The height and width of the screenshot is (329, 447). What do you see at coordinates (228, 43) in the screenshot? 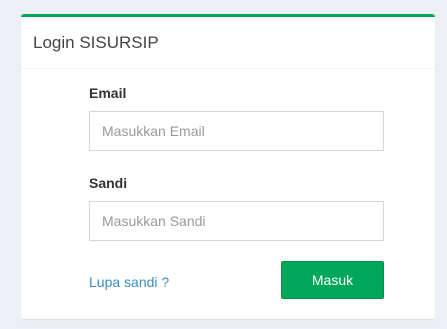
I see `login-box-header: Login SISURSIP` at bounding box center [228, 43].